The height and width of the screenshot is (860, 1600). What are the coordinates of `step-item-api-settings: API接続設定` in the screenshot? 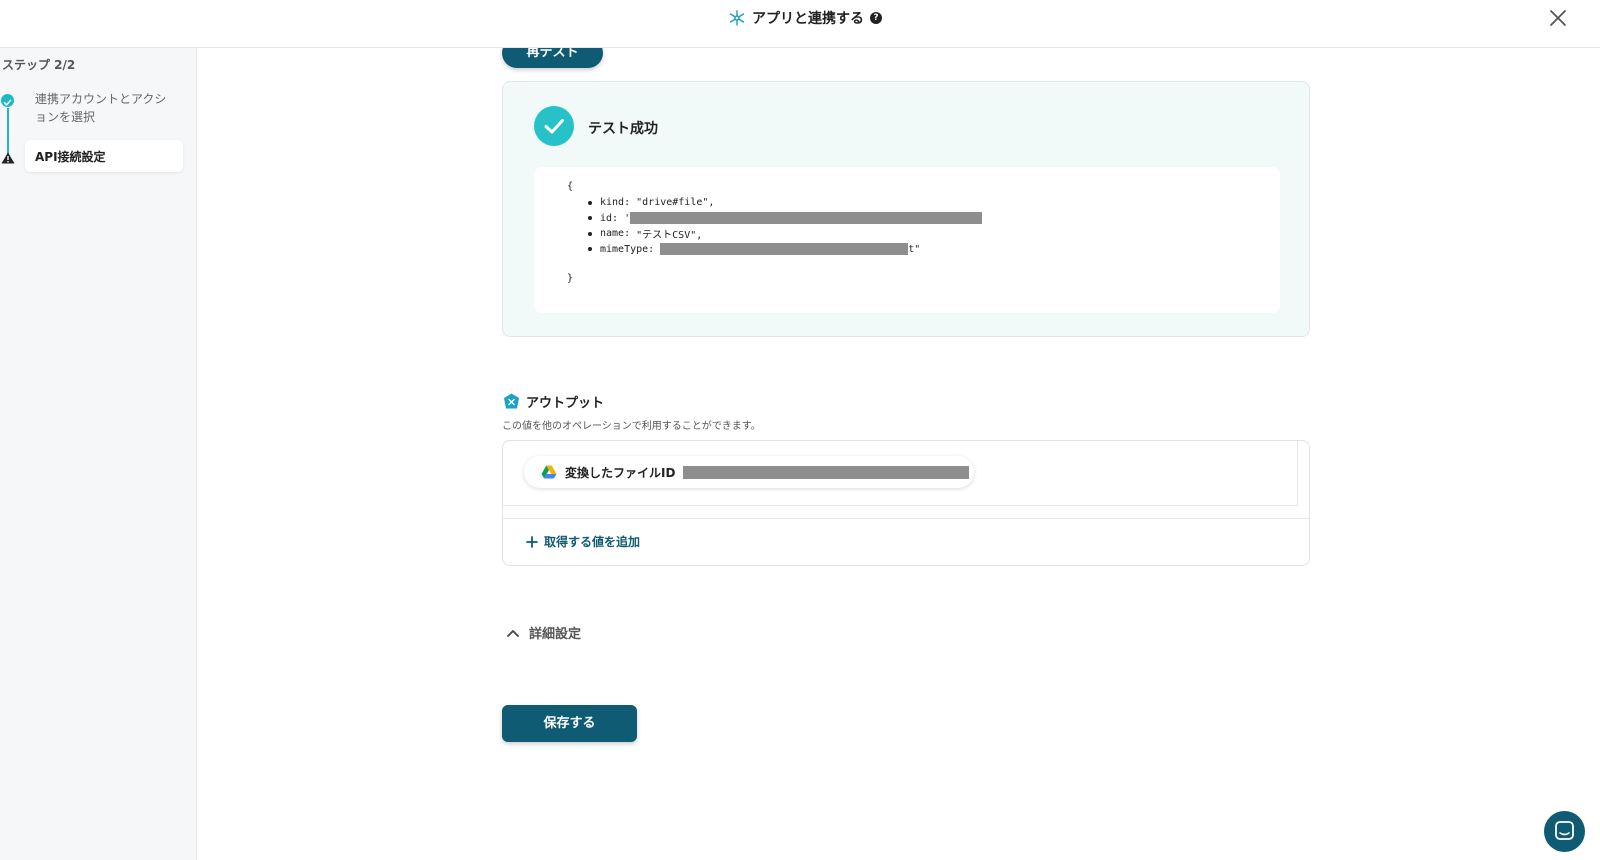 It's located at (104, 156).